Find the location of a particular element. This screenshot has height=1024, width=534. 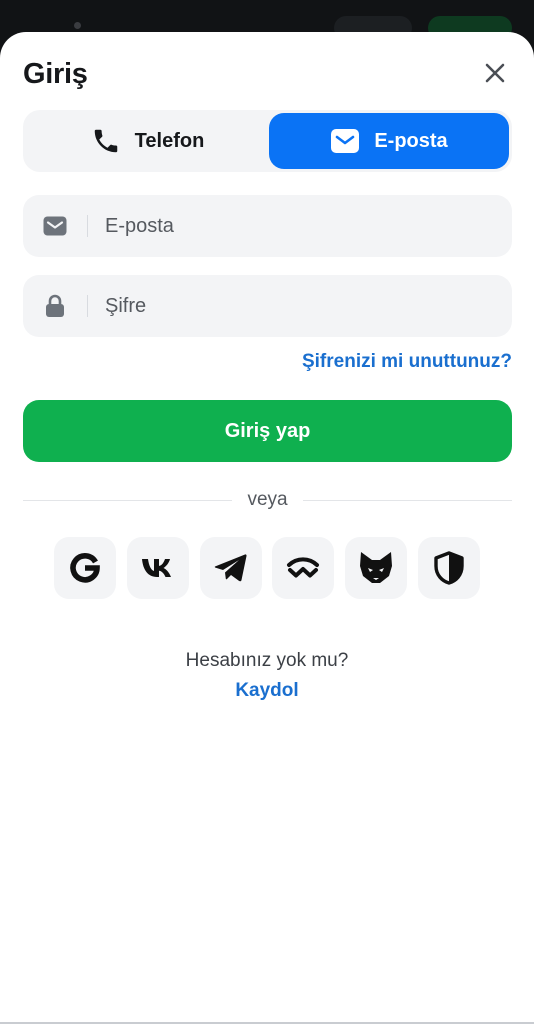

telegram-login-button is located at coordinates (231, 568).